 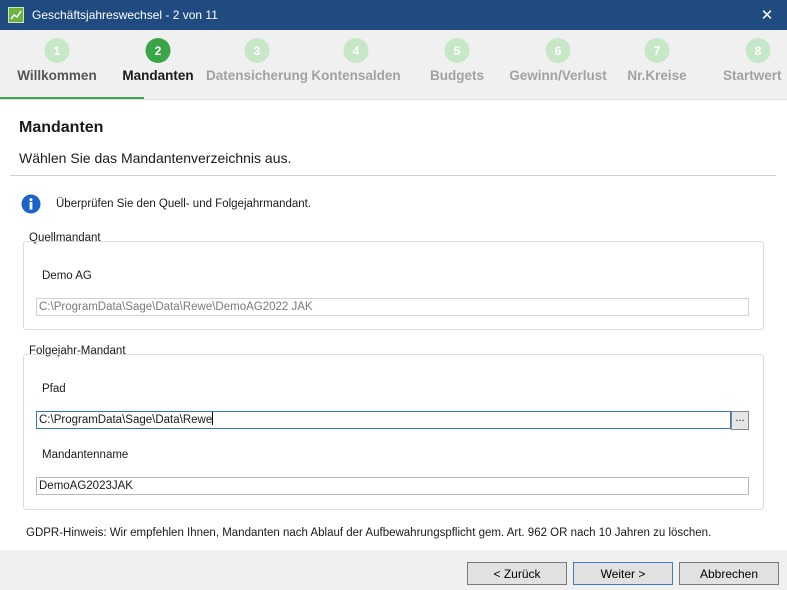 What do you see at coordinates (356, 50) in the screenshot?
I see `step-number: 4` at bounding box center [356, 50].